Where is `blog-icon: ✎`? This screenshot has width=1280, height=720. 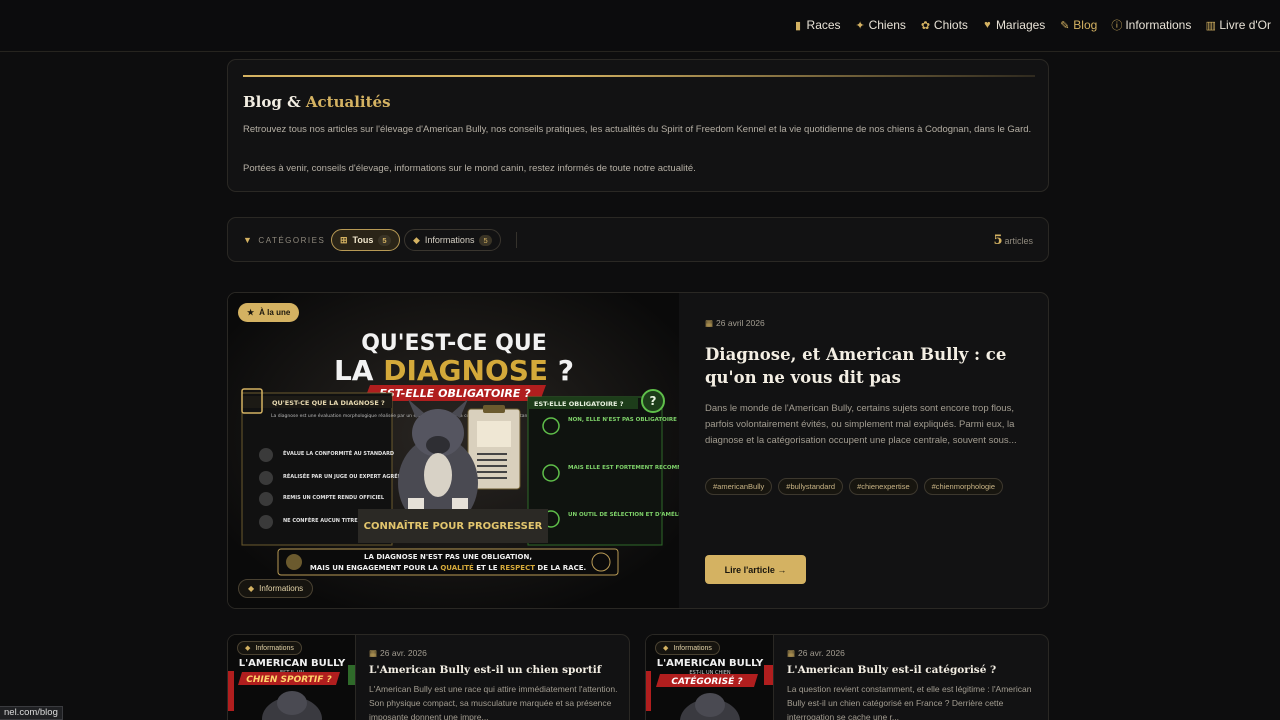 blog-icon: ✎ is located at coordinates (1065, 25).